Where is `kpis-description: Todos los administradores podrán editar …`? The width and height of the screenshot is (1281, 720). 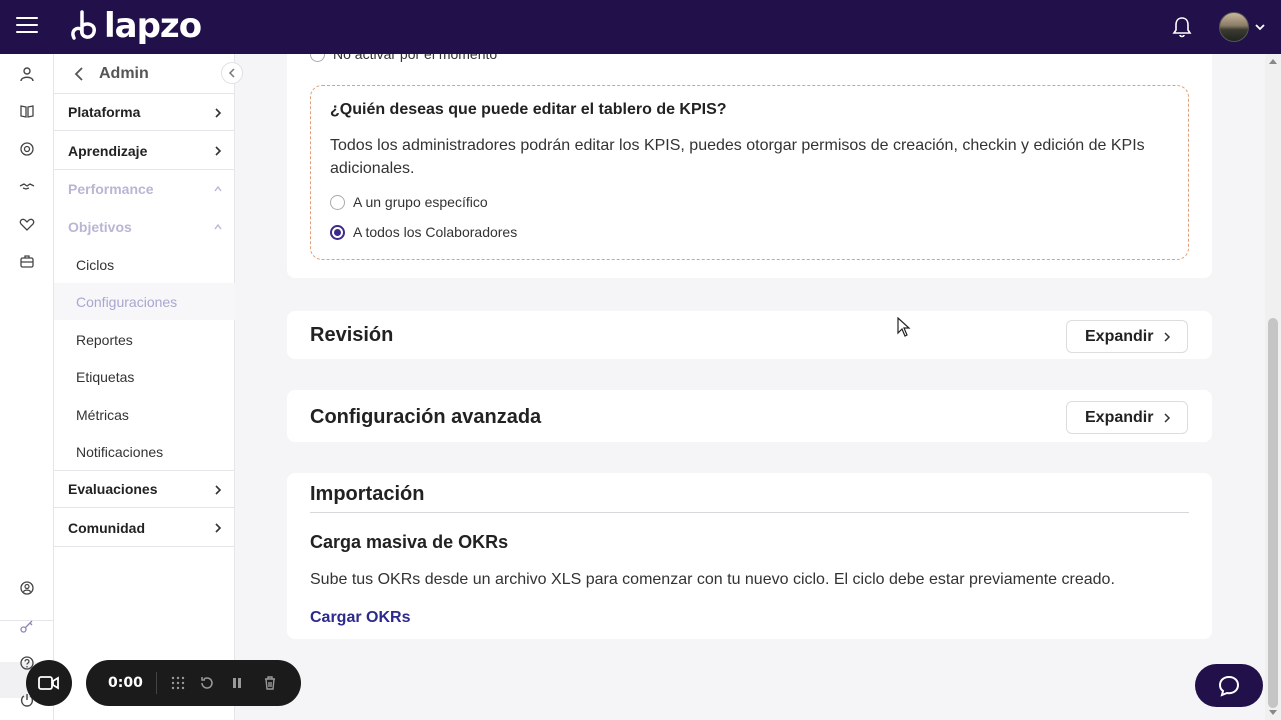 kpis-description: Todos los administradores podrán editar … is located at coordinates (737, 157).